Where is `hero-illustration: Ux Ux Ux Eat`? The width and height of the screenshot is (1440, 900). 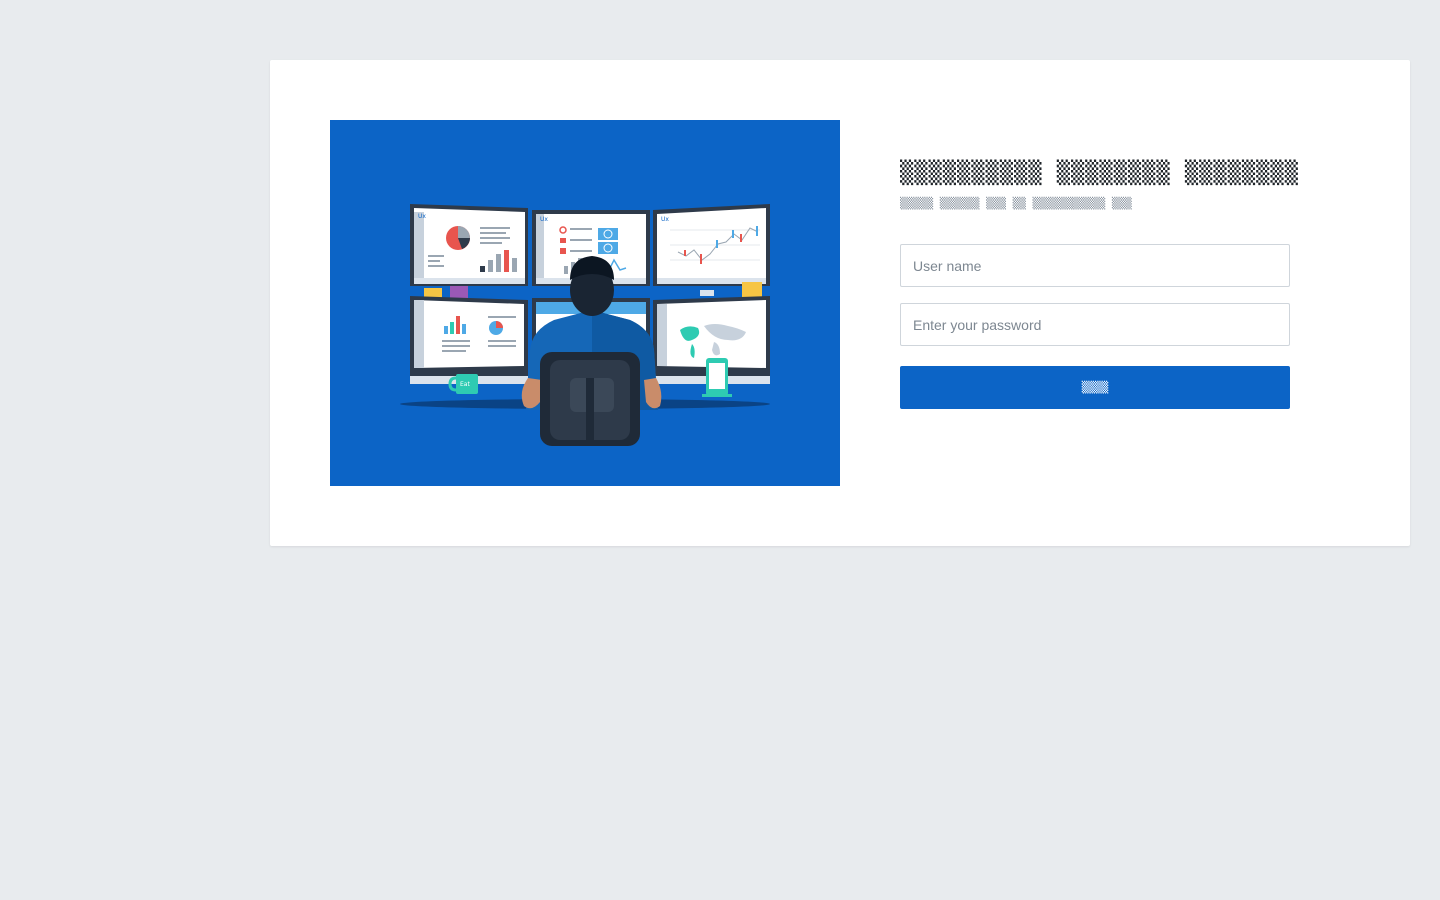
hero-illustration: Ux Ux Ux Eat is located at coordinates (585, 303).